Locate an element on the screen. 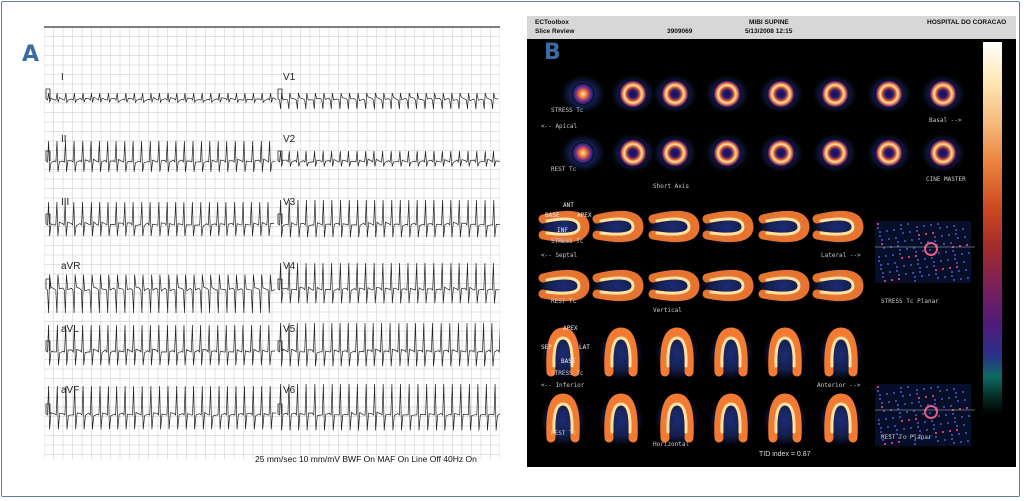 The image size is (1024, 501). label-inferior: <-- Inferior is located at coordinates (563, 385).